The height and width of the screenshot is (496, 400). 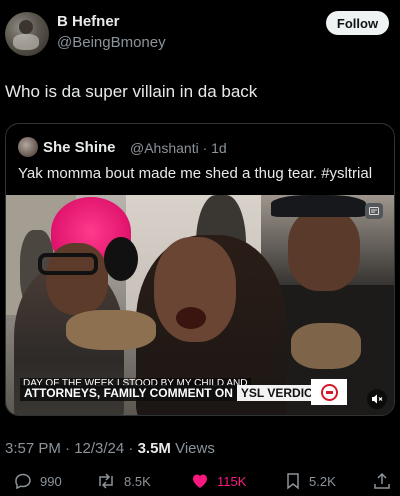 I want to click on author-handle: @BeingBmoney, so click(x=111, y=42).